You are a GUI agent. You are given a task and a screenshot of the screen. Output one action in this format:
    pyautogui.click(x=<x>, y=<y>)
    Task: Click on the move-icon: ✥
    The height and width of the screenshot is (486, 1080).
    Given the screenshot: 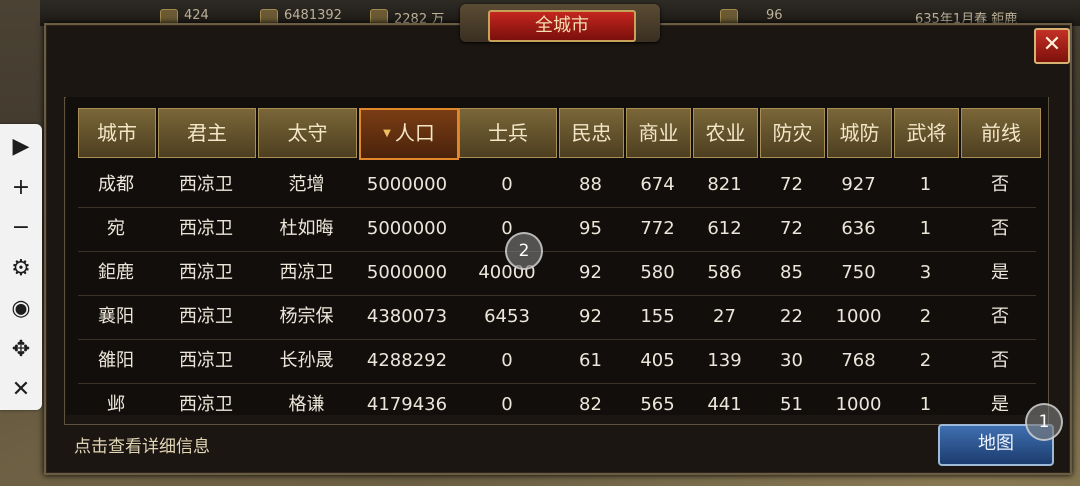 What is the action you would take?
    pyautogui.click(x=21, y=350)
    